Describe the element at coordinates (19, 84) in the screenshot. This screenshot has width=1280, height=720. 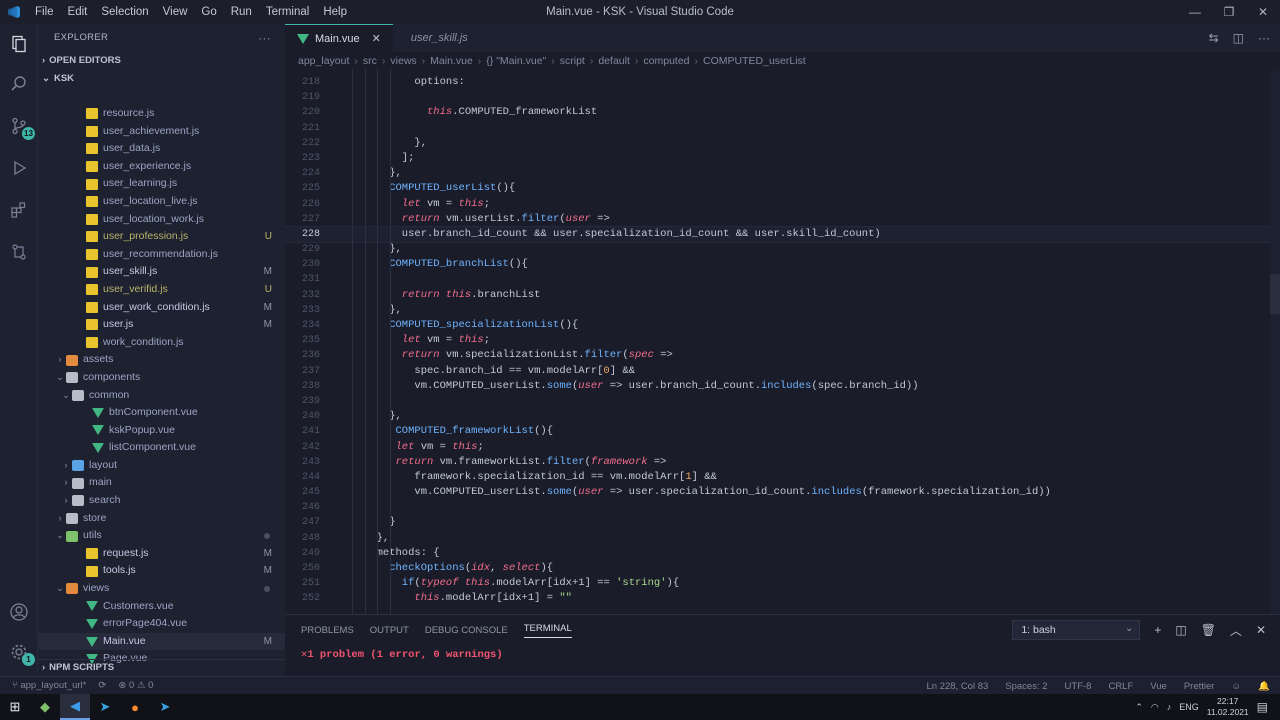
I see `search-icon` at that location.